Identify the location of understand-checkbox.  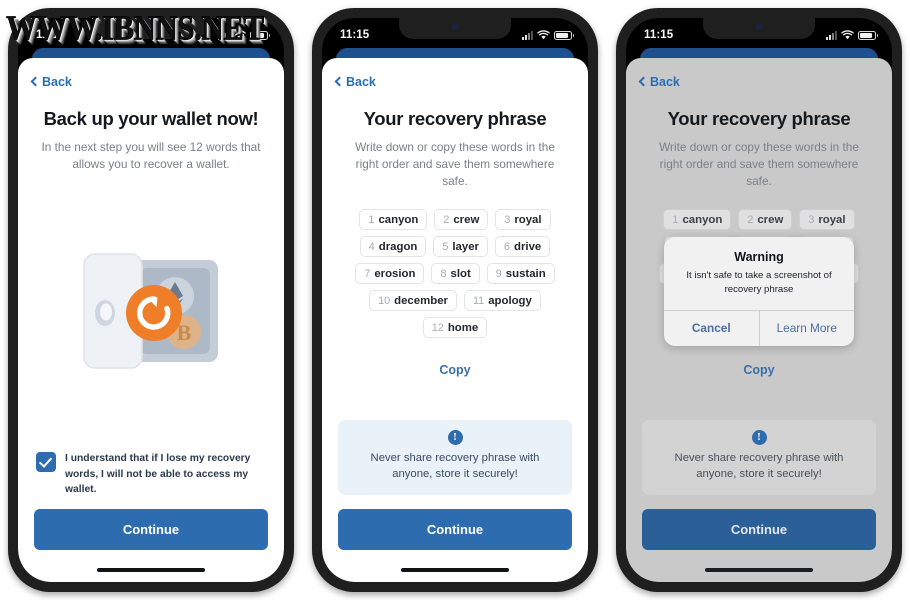
(46, 462).